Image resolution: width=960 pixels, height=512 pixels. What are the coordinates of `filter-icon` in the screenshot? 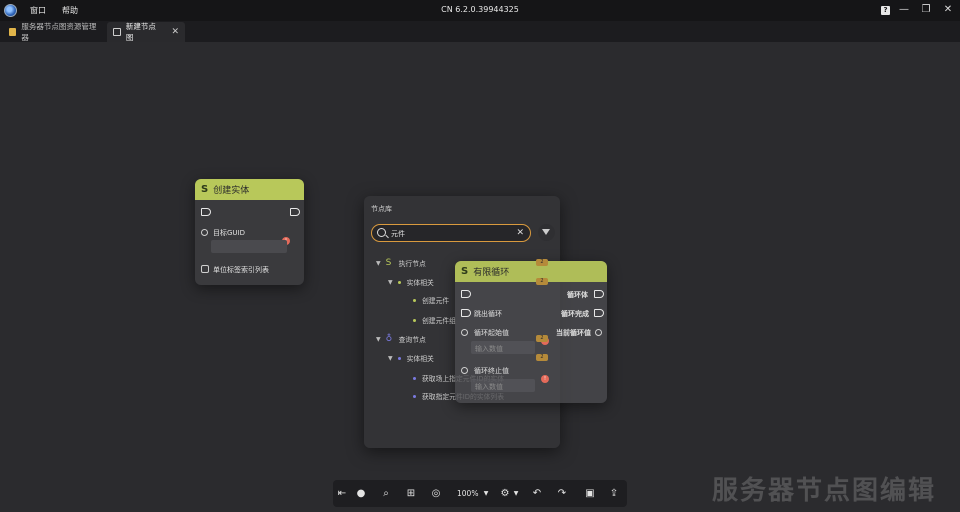 It's located at (546, 232).